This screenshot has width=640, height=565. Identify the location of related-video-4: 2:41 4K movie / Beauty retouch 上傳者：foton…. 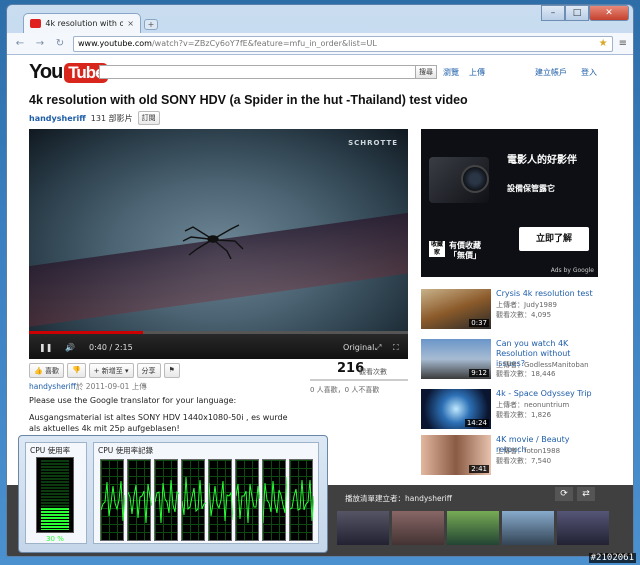
(511, 457).